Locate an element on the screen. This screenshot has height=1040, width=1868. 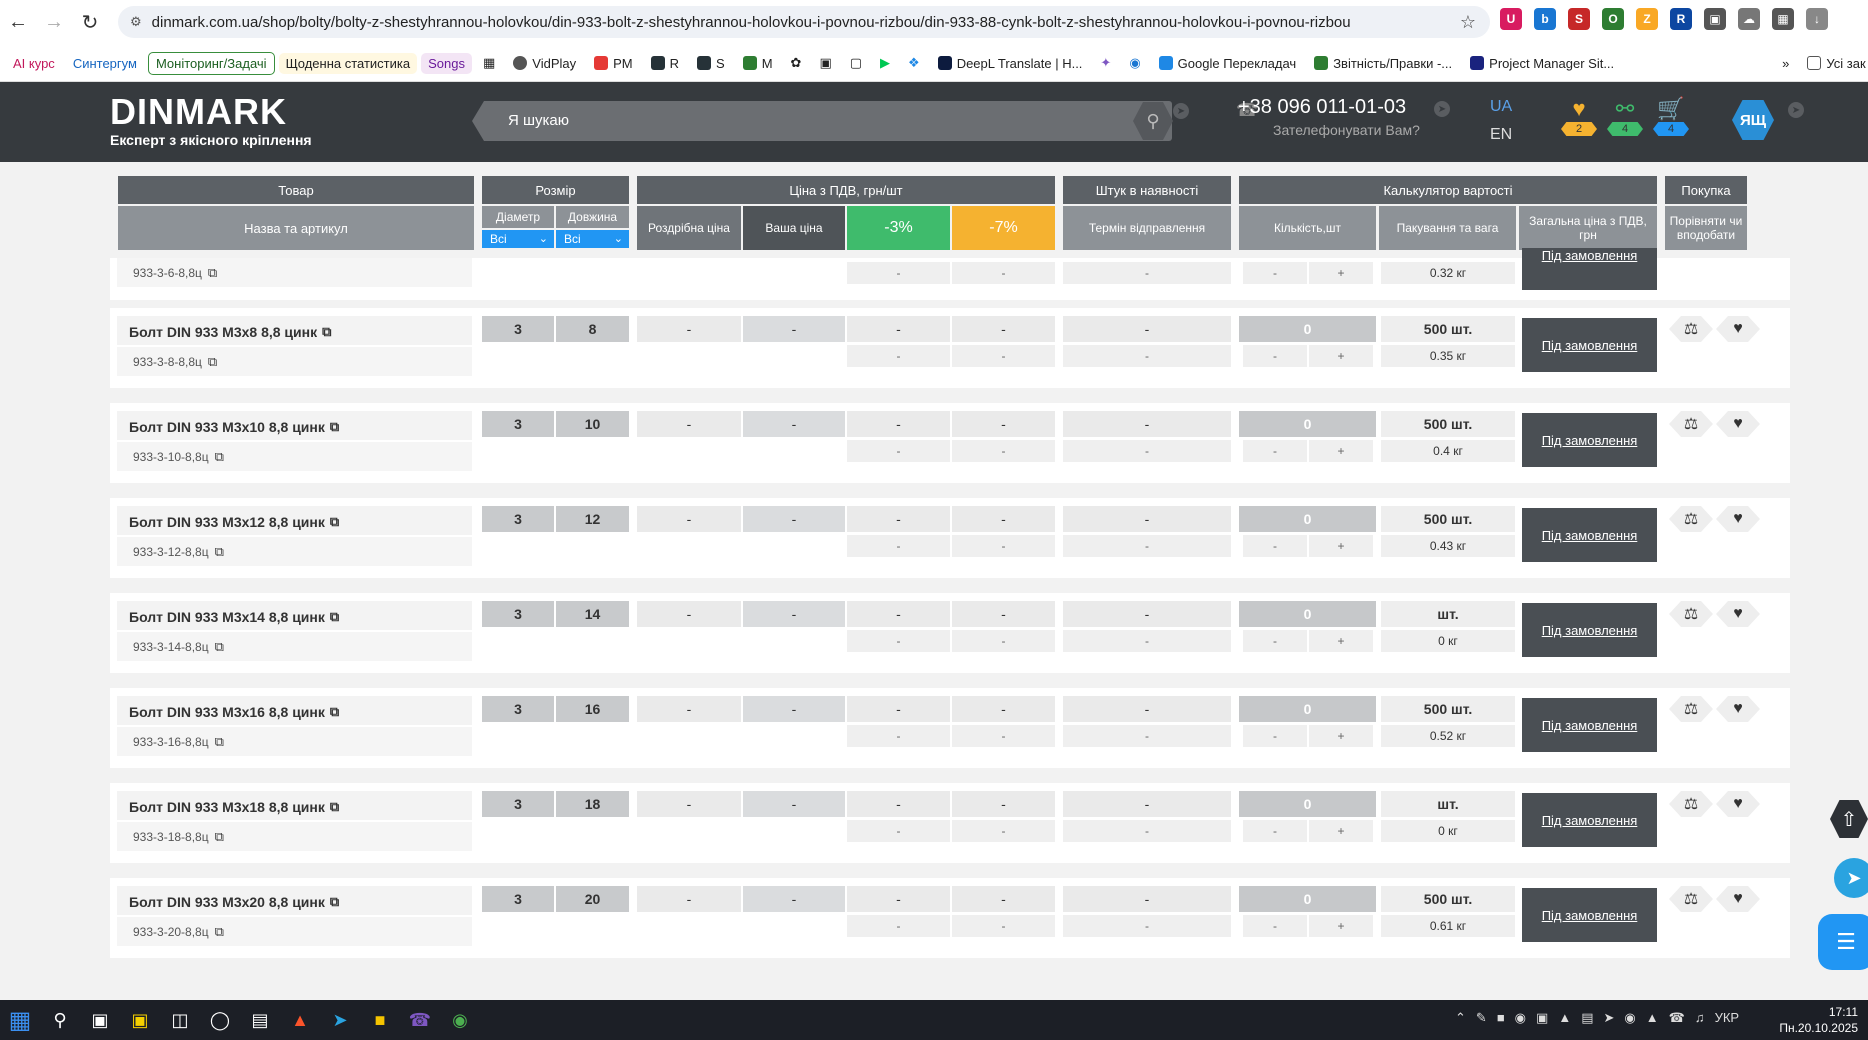
length-filter-select: Всі ⌄ is located at coordinates (592, 239).